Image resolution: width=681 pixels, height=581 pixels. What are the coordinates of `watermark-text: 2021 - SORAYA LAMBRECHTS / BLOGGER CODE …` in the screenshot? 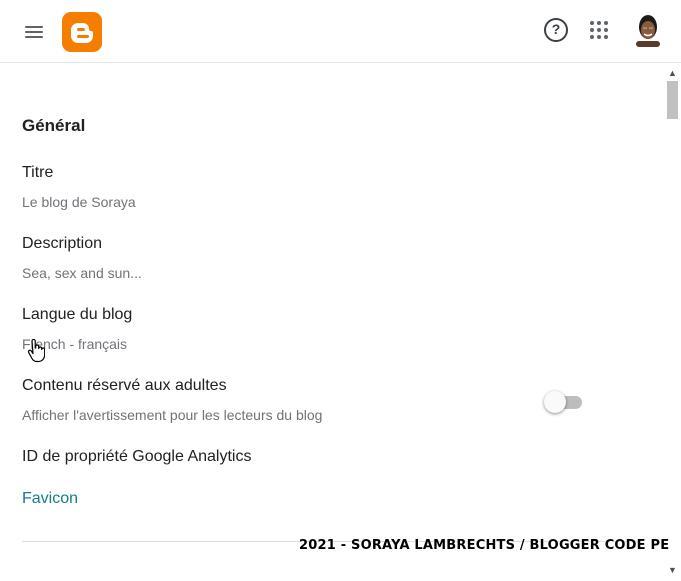 It's located at (484, 545).